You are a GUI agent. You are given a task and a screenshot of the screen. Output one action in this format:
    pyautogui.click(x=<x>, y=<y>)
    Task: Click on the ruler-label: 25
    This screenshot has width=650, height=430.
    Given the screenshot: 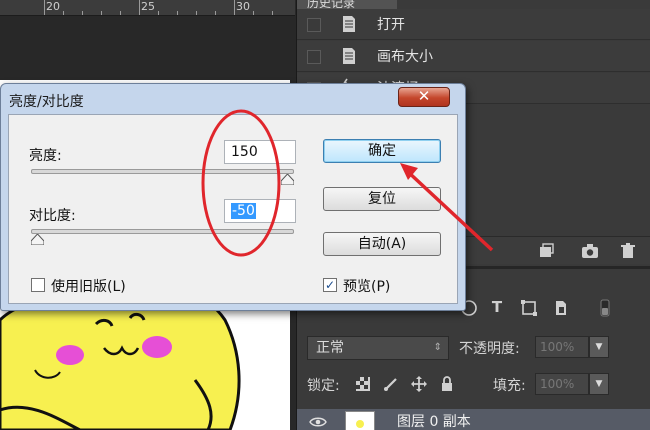 What is the action you would take?
    pyautogui.click(x=148, y=6)
    